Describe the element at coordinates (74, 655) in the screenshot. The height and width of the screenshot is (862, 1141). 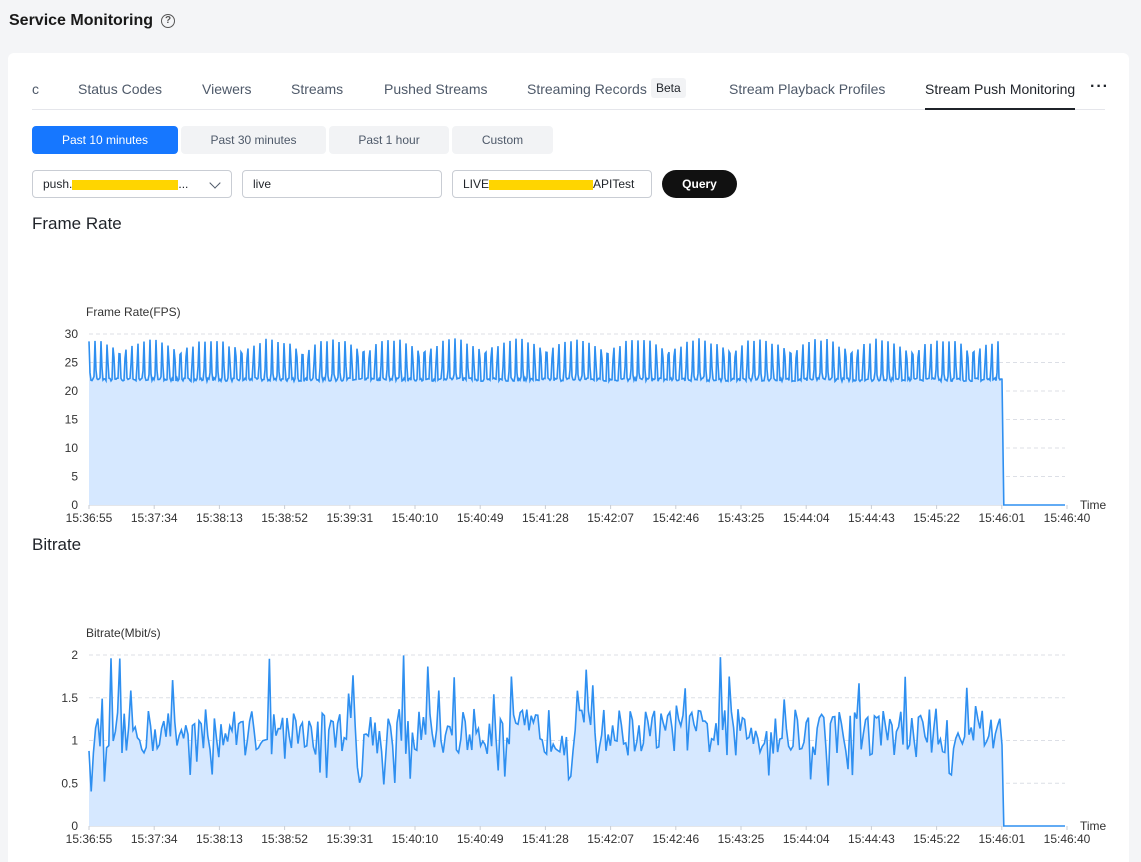
I see `y-tick-label: 2` at that location.